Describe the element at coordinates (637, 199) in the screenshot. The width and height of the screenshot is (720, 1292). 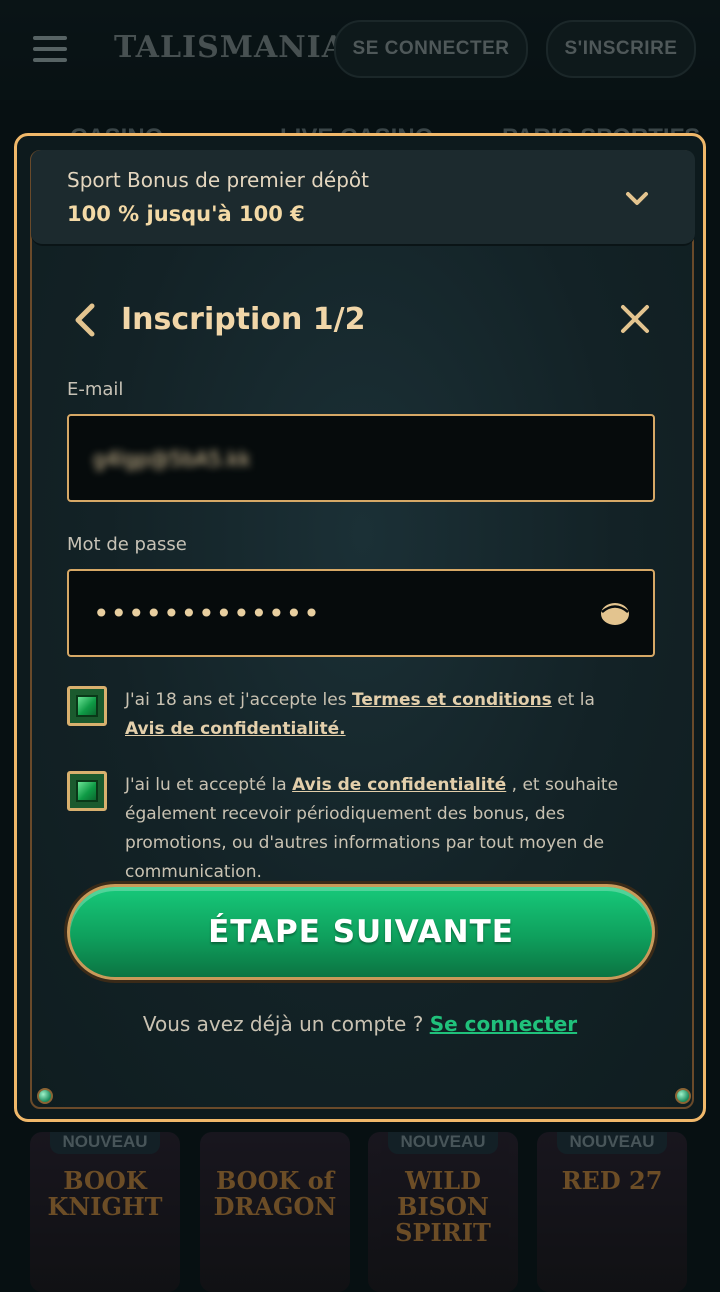
I see `chevron-down-icon` at that location.